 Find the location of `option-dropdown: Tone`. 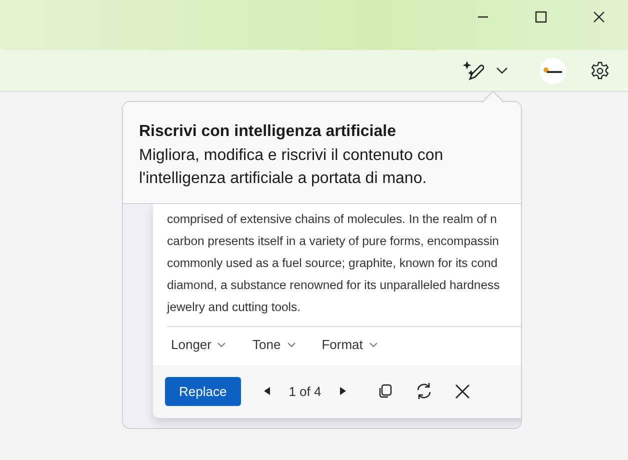

option-dropdown: Tone is located at coordinates (274, 344).